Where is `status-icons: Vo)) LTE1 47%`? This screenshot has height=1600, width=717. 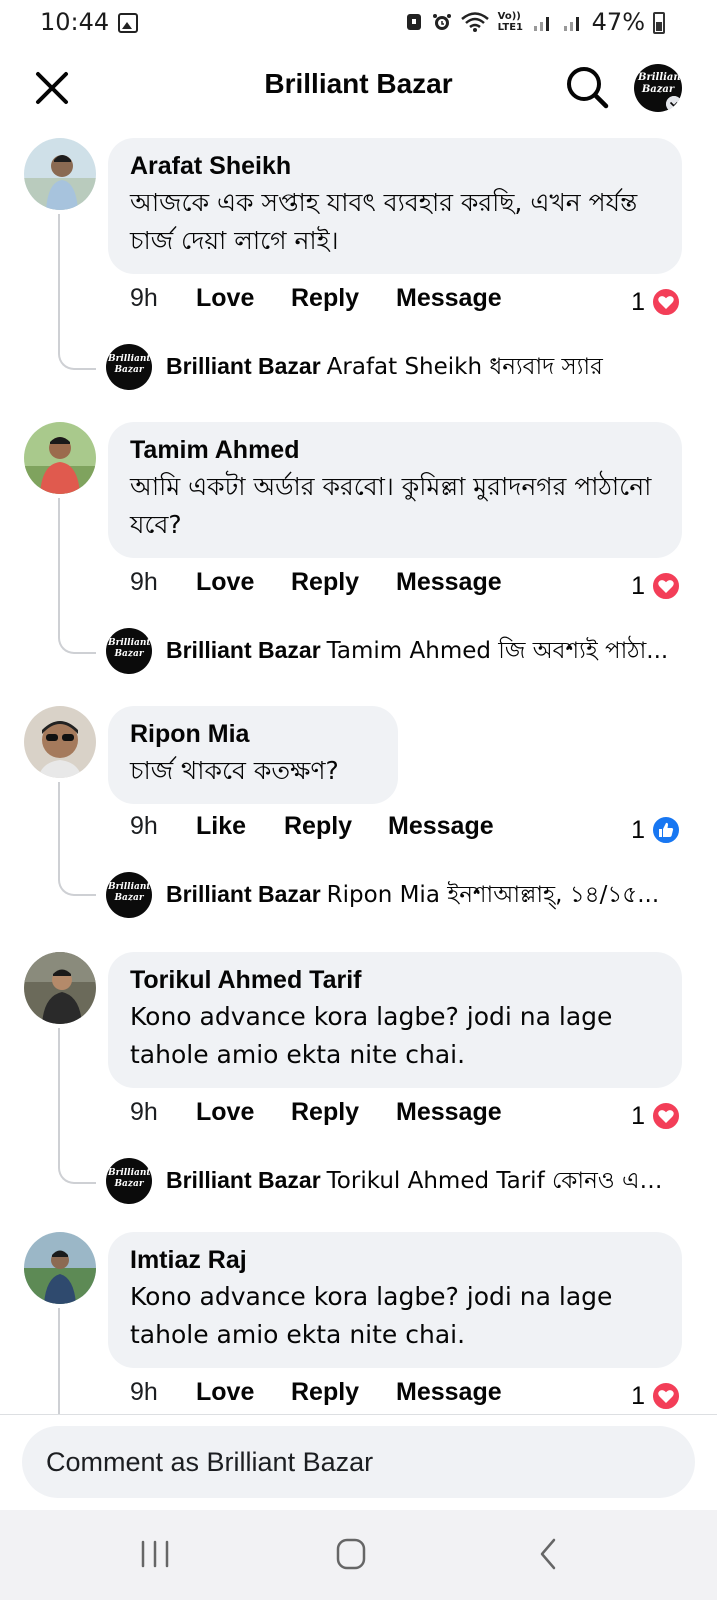 status-icons: Vo)) LTE1 47% is located at coordinates (535, 22).